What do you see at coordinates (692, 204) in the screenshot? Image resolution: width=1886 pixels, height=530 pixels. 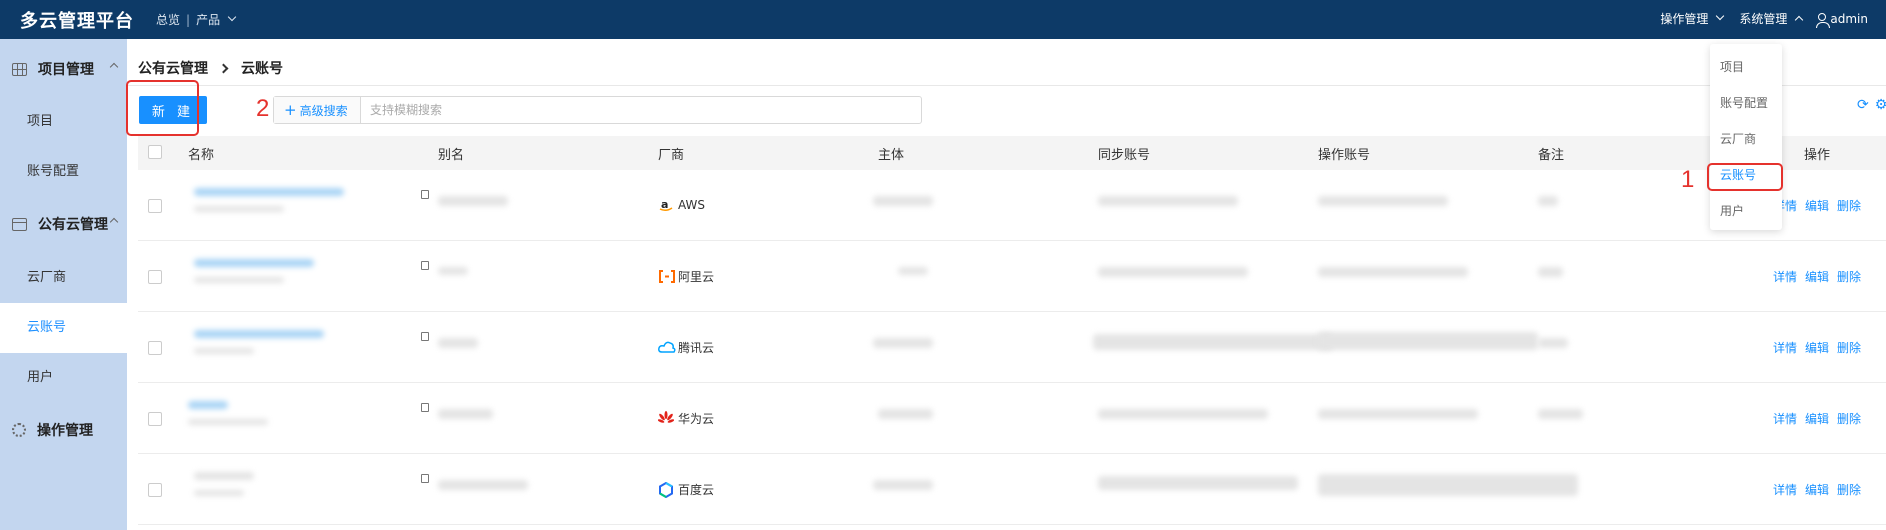 I see `vendor-name: AWS` at bounding box center [692, 204].